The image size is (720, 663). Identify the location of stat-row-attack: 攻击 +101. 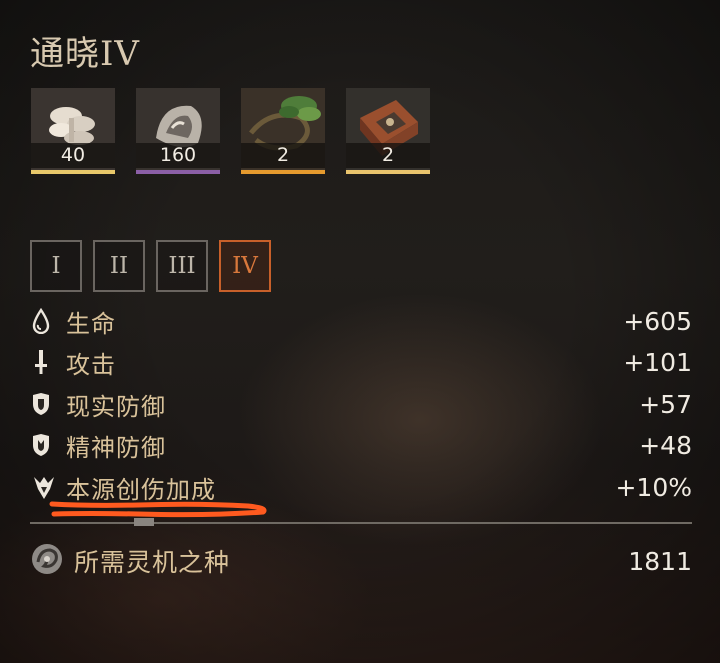
(361, 362).